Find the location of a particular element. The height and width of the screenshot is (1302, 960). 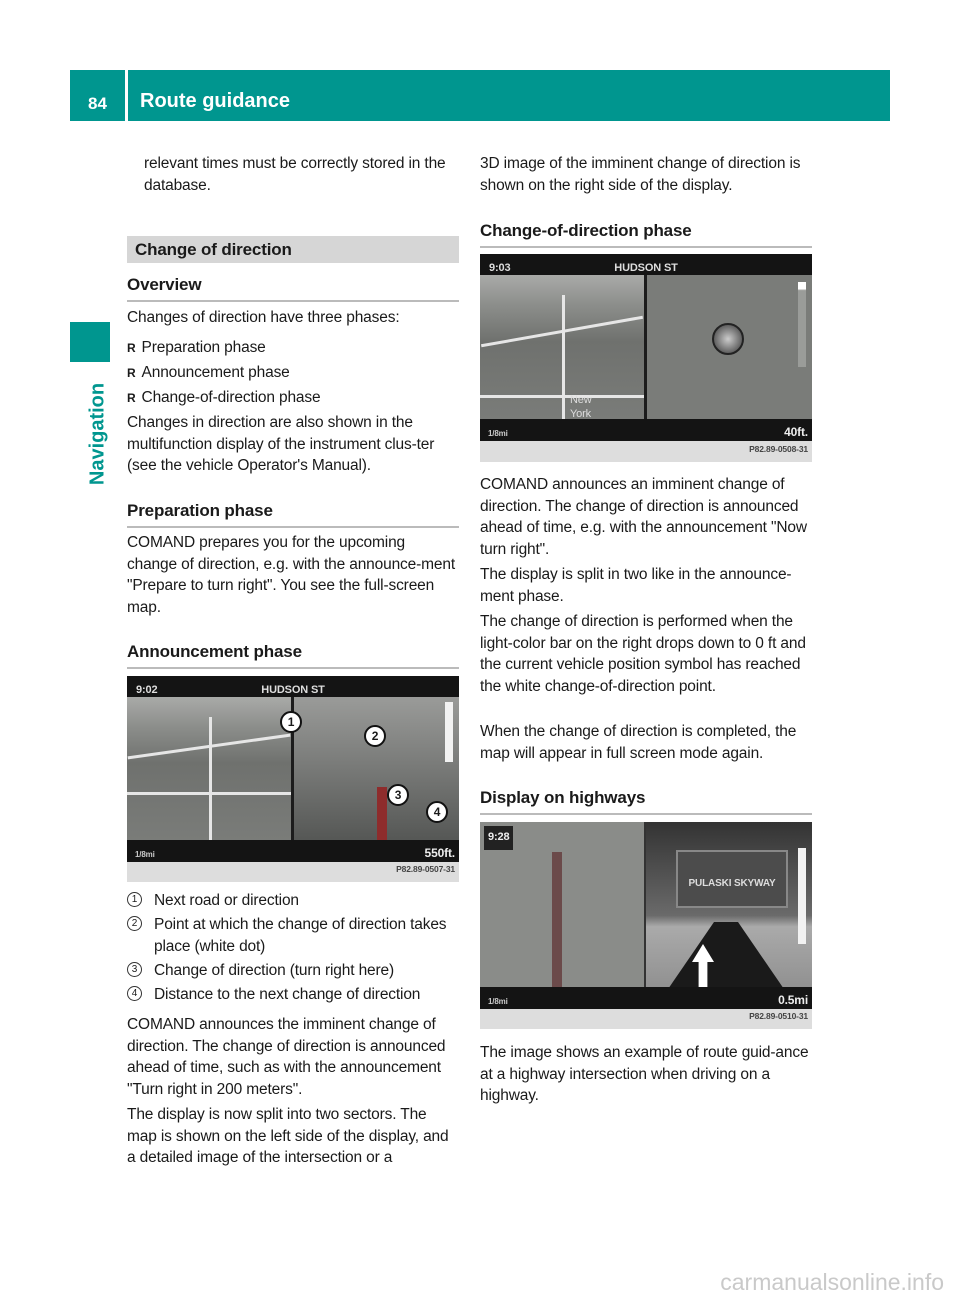

figure-code: P82.89-0507-31 is located at coordinates (425, 868).